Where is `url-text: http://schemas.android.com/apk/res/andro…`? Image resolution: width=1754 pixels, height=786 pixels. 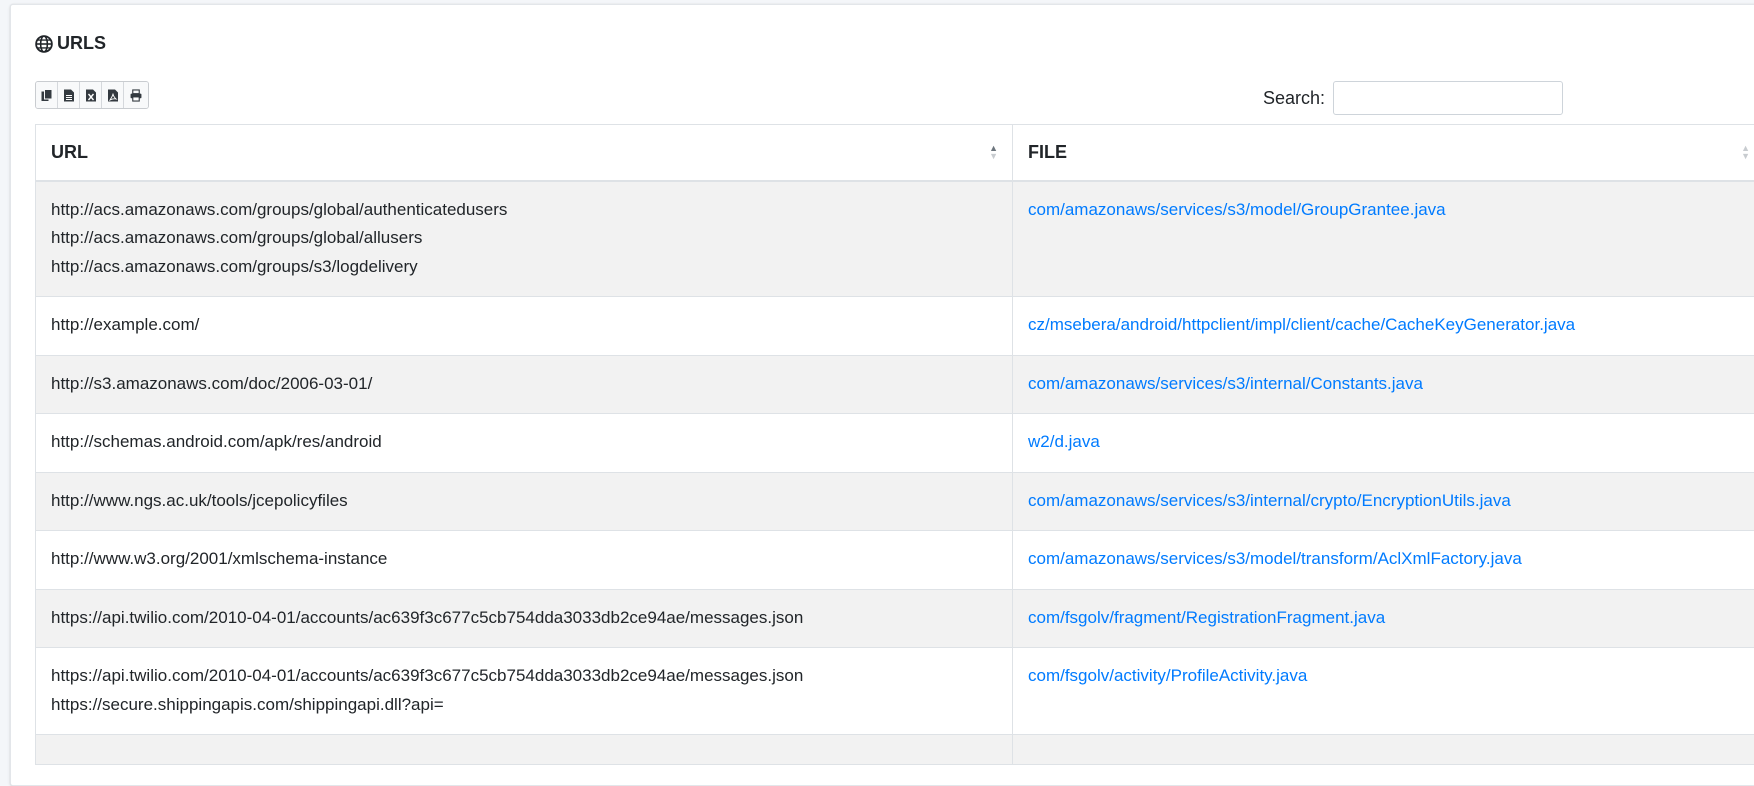
url-text: http://schemas.android.com/apk/res/andro… is located at coordinates (524, 442).